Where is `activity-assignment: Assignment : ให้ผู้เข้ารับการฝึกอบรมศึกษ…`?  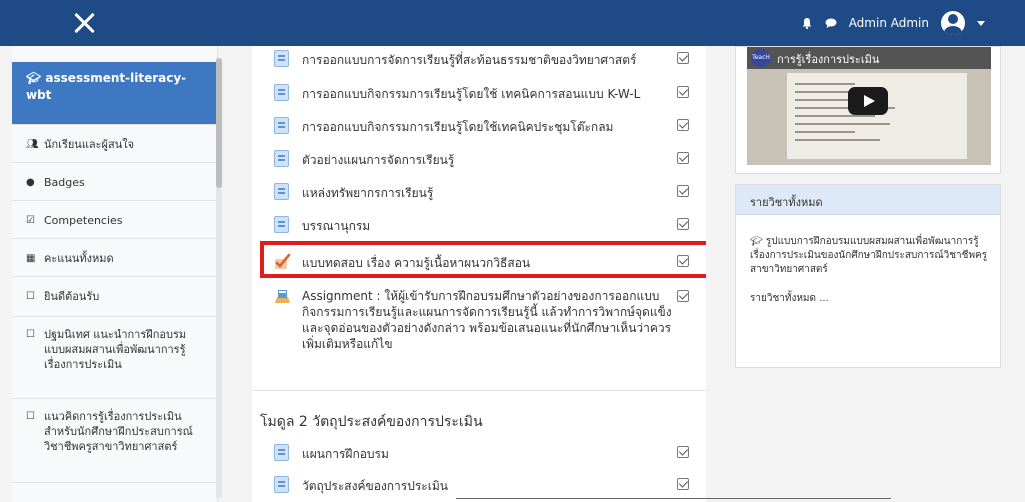 activity-assignment: Assignment : ให้ผู้เข้ารับการฝึกอบรมศึกษ… is located at coordinates (484, 323).